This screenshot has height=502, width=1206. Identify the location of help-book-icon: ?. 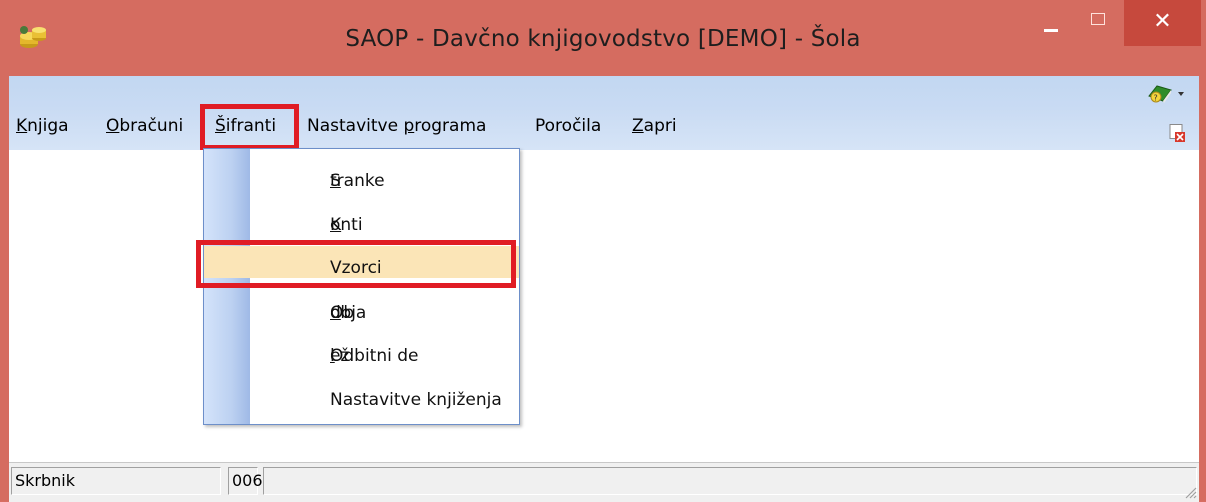
(1166, 93).